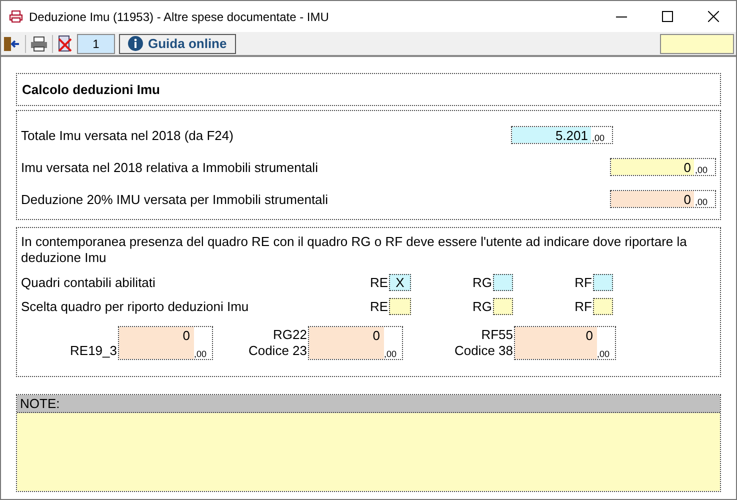  Describe the element at coordinates (12, 44) in the screenshot. I see `exit-door-icon` at that location.